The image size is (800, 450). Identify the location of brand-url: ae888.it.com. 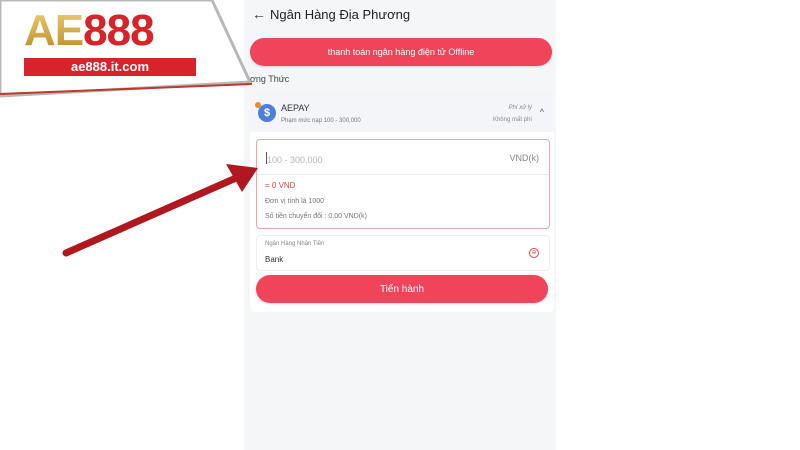
(110, 67).